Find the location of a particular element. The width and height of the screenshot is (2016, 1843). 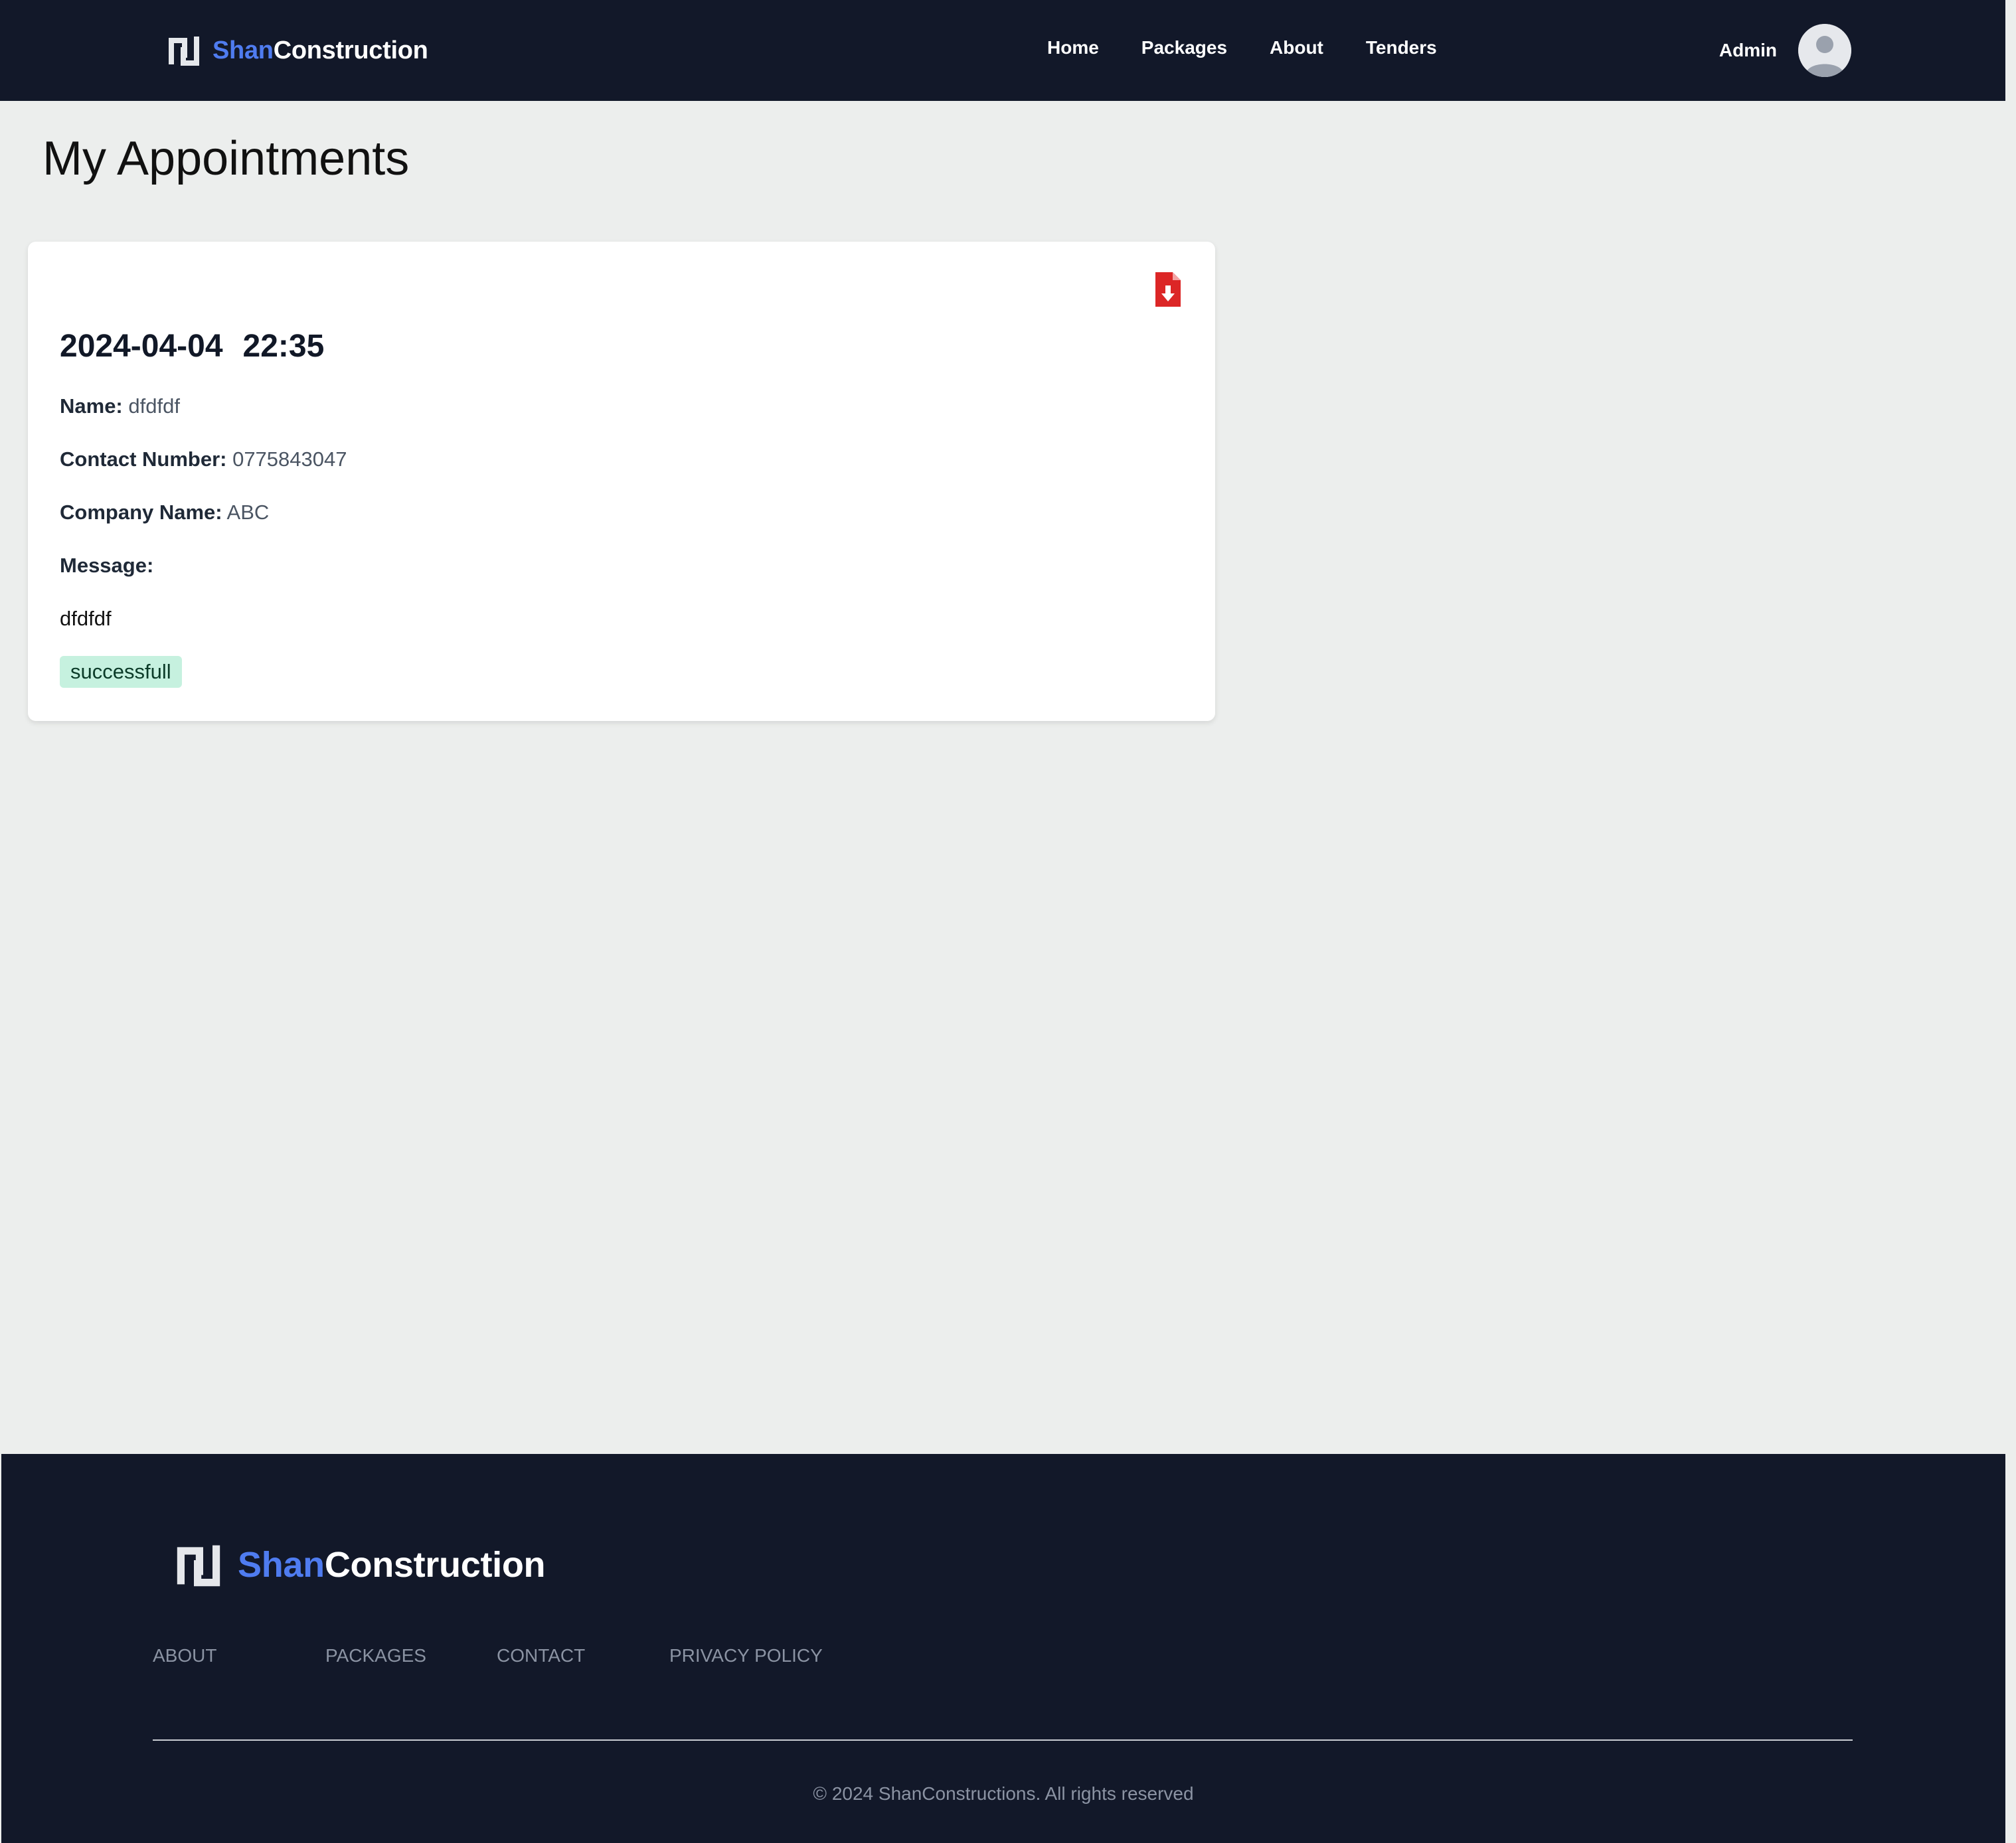

download-pdf-button is located at coordinates (1168, 289).